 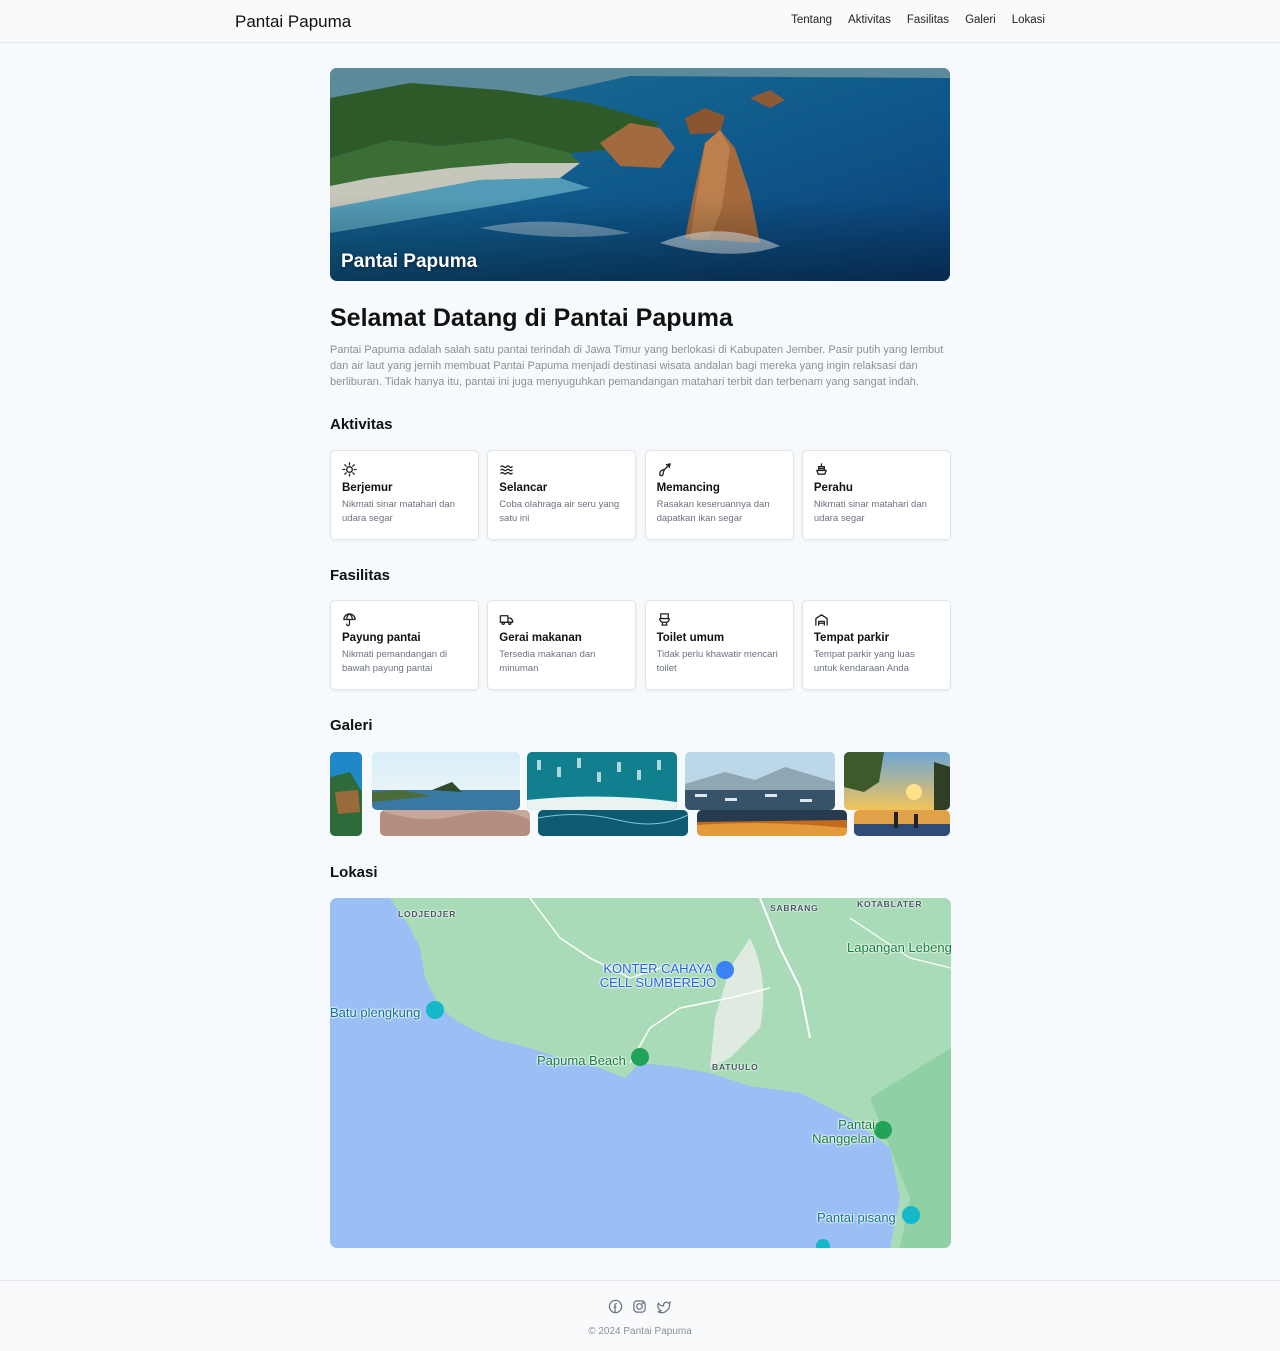 I want to click on section-title-galeri: Galeri, so click(x=351, y=725).